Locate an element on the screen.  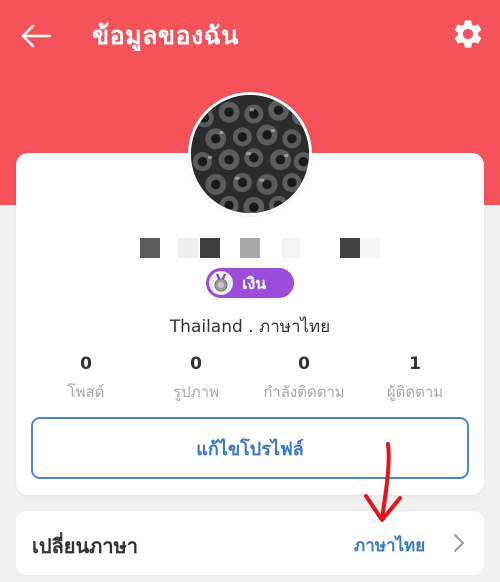
avatar-image is located at coordinates (250, 154).